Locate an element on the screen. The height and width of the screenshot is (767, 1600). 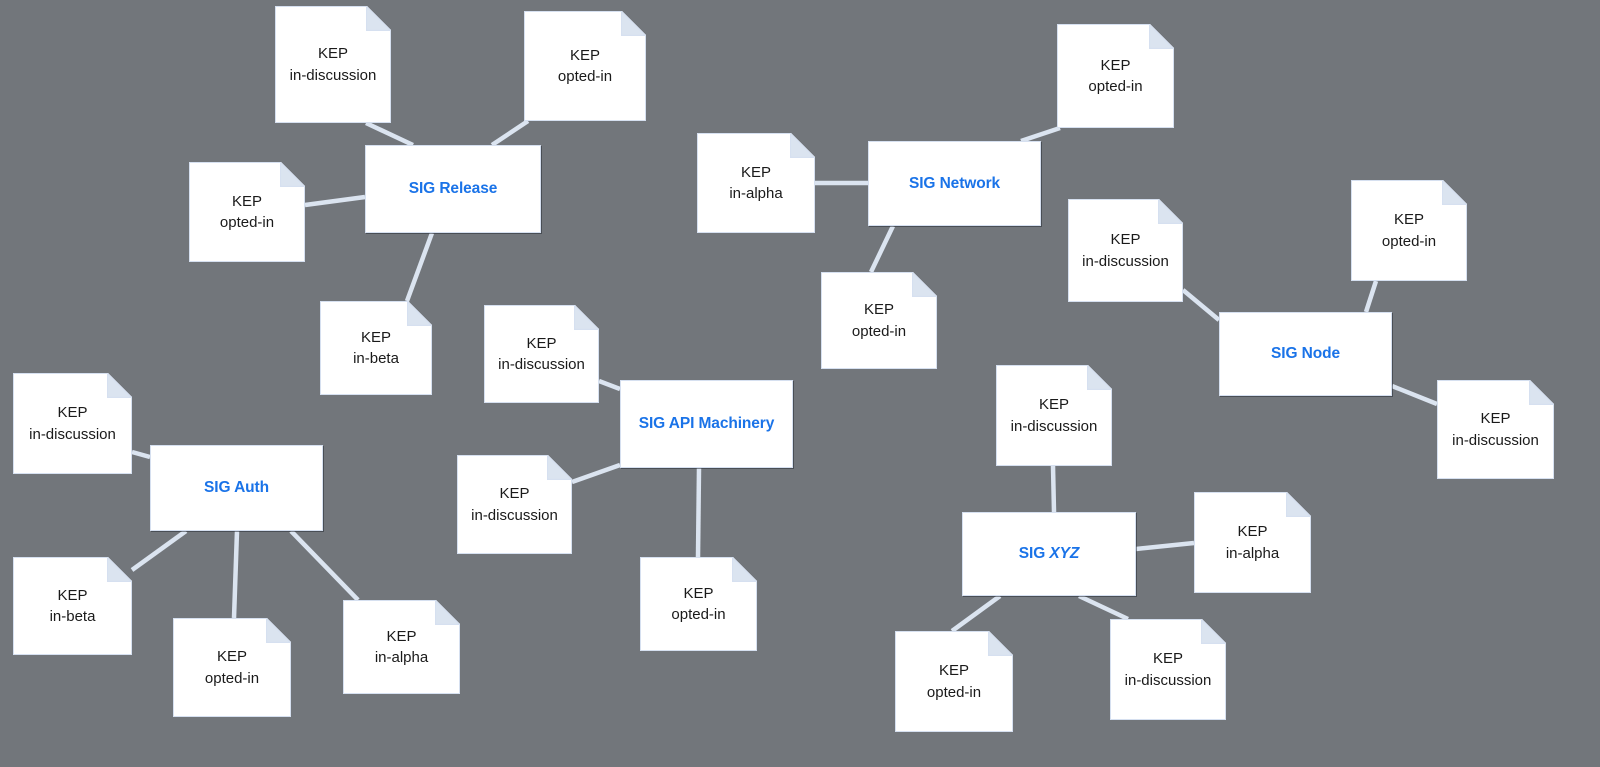
edge-sig-xyz-to-kep-x3 is located at coordinates (976, 613).